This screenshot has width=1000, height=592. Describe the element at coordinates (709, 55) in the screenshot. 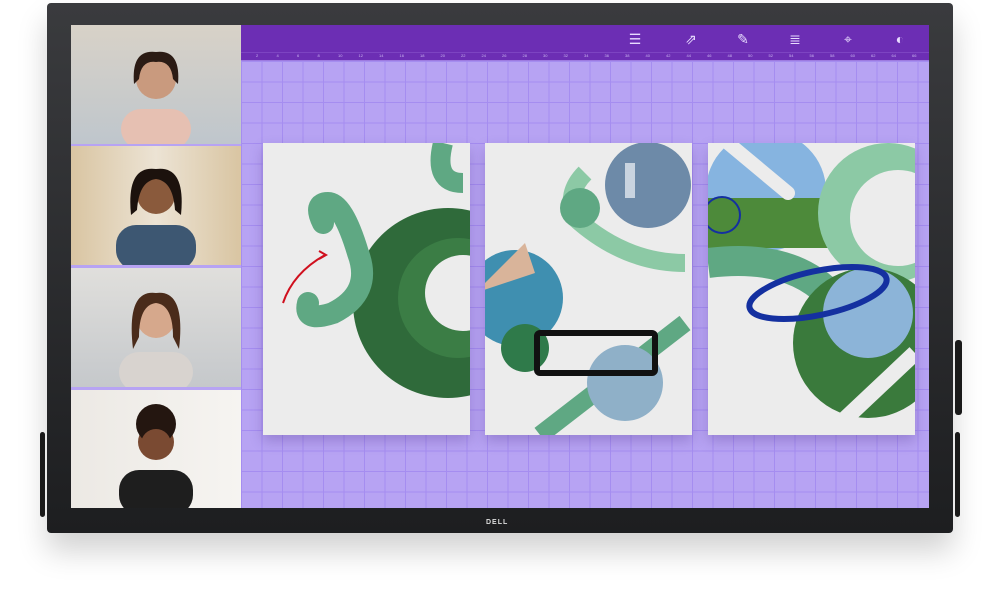

I see `ruler-tick-label: 46` at that location.